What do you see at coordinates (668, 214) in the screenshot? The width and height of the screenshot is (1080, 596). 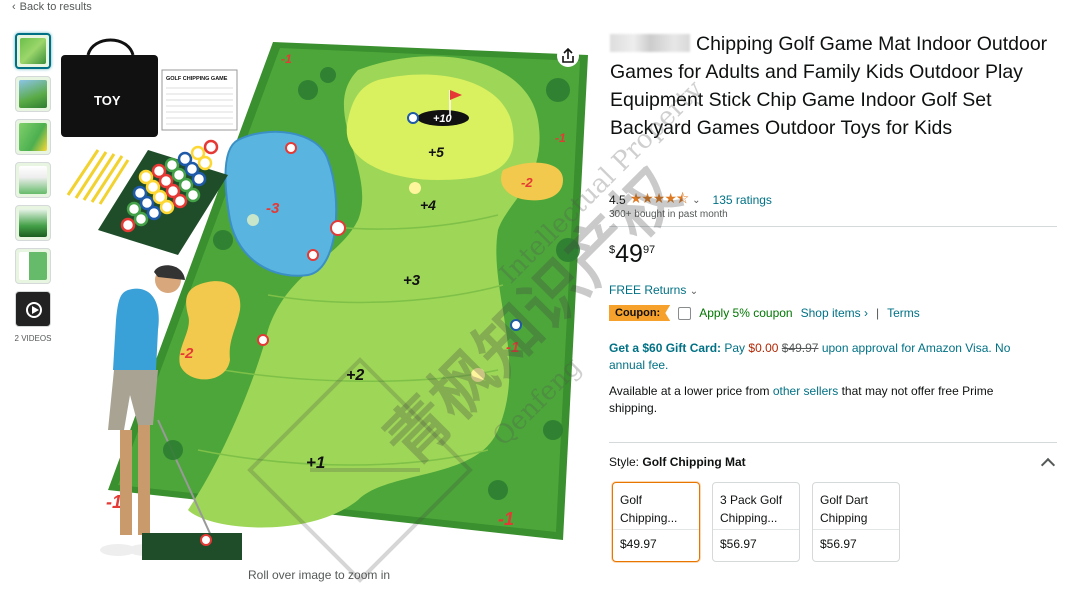 I see `bought-count: 300+ bought in past month` at bounding box center [668, 214].